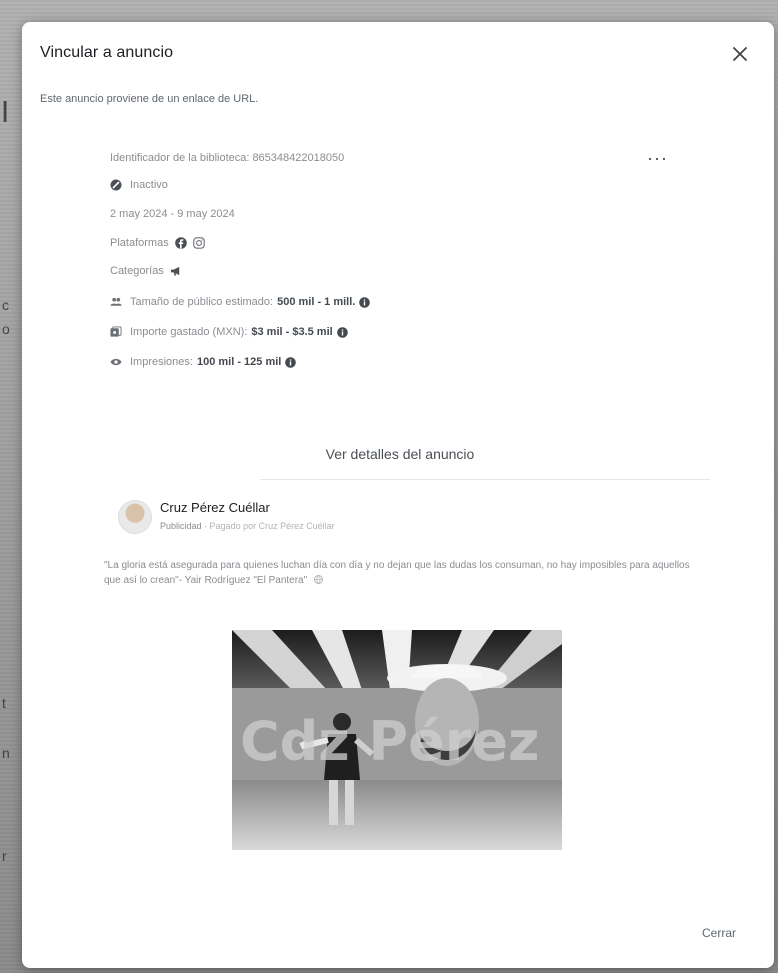  Describe the element at coordinates (296, 526) in the screenshot. I see `paid-by-name: Cruz Pérez Cuéllar` at that location.